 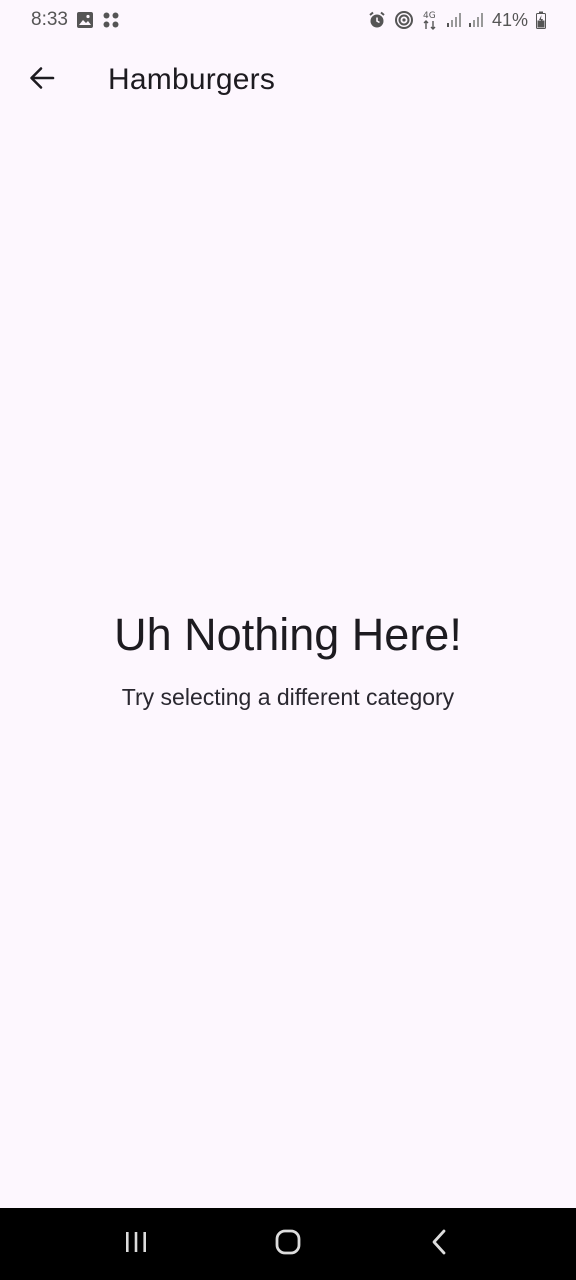 I want to click on home-icon, so click(x=288, y=1244).